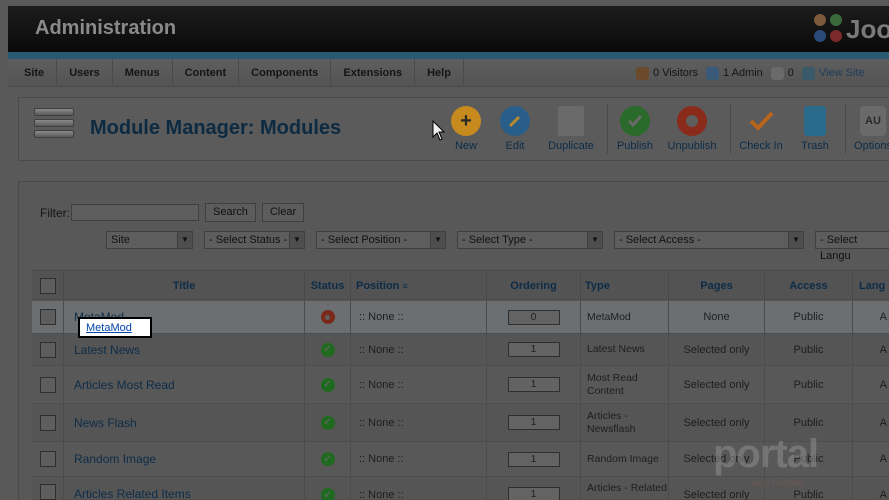 The width and height of the screenshot is (889, 500). I want to click on type-select: - Select Type - ▼, so click(530, 240).